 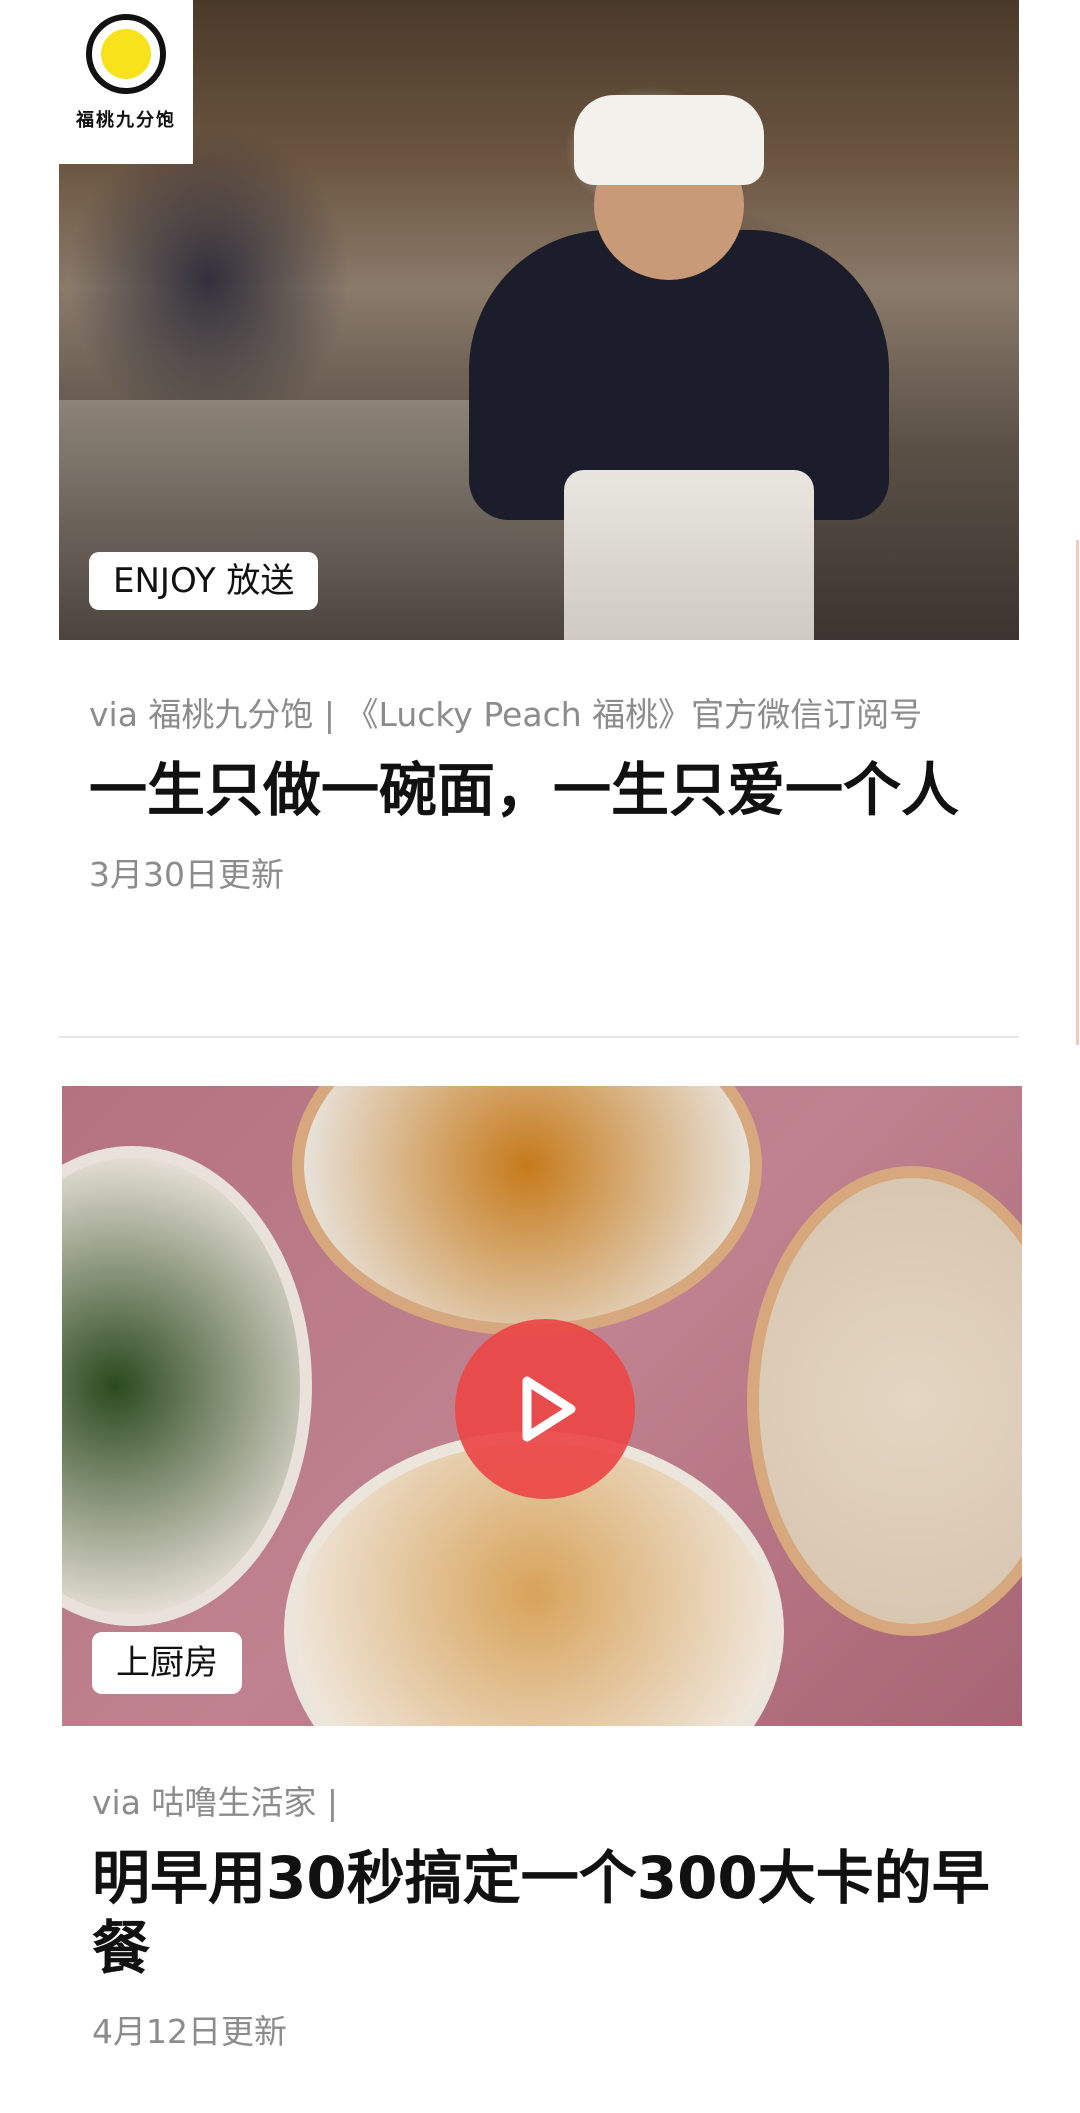 I want to click on play-icon, so click(x=549, y=1409).